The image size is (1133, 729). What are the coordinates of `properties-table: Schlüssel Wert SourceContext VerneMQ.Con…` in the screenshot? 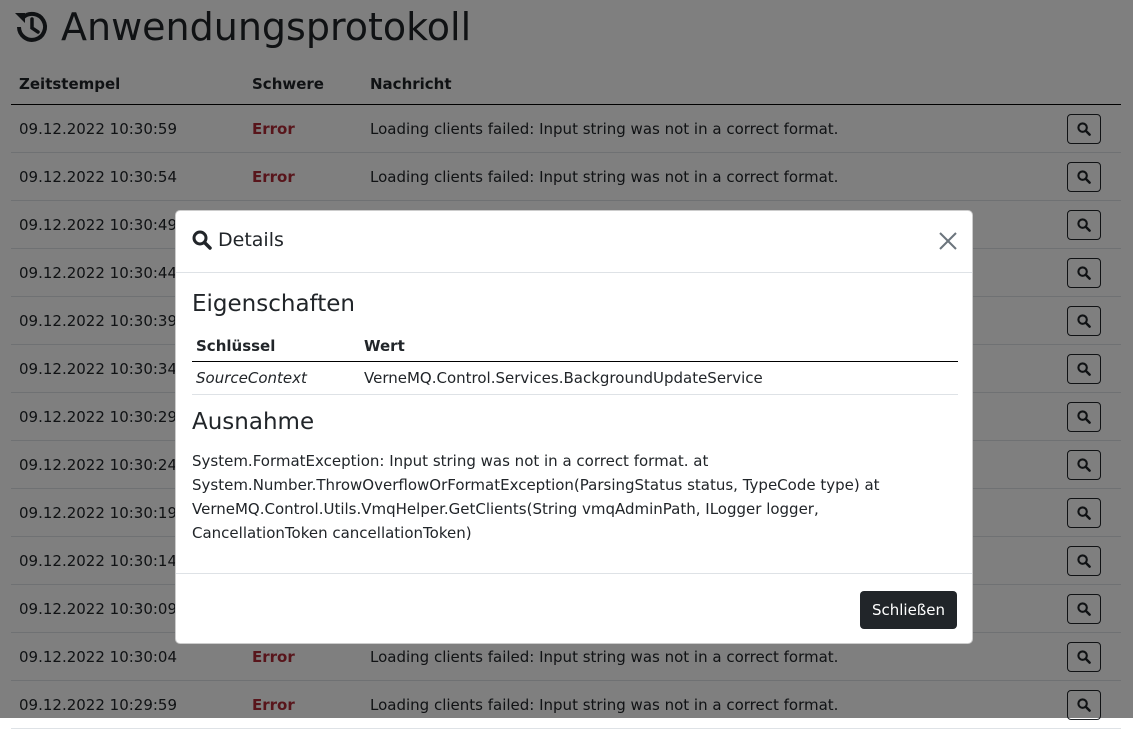 It's located at (575, 363).